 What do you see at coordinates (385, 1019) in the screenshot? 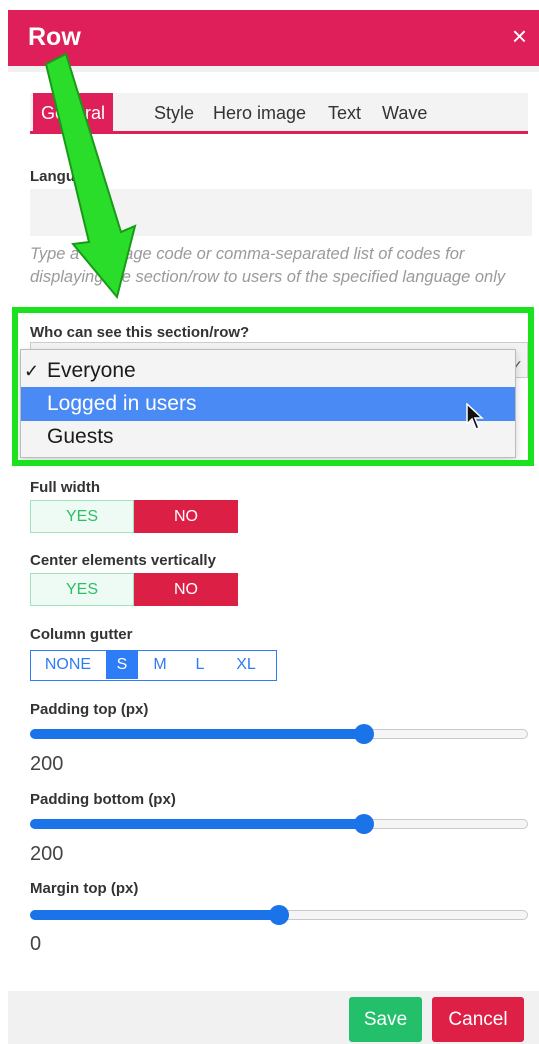
I see `save-button: Save` at bounding box center [385, 1019].